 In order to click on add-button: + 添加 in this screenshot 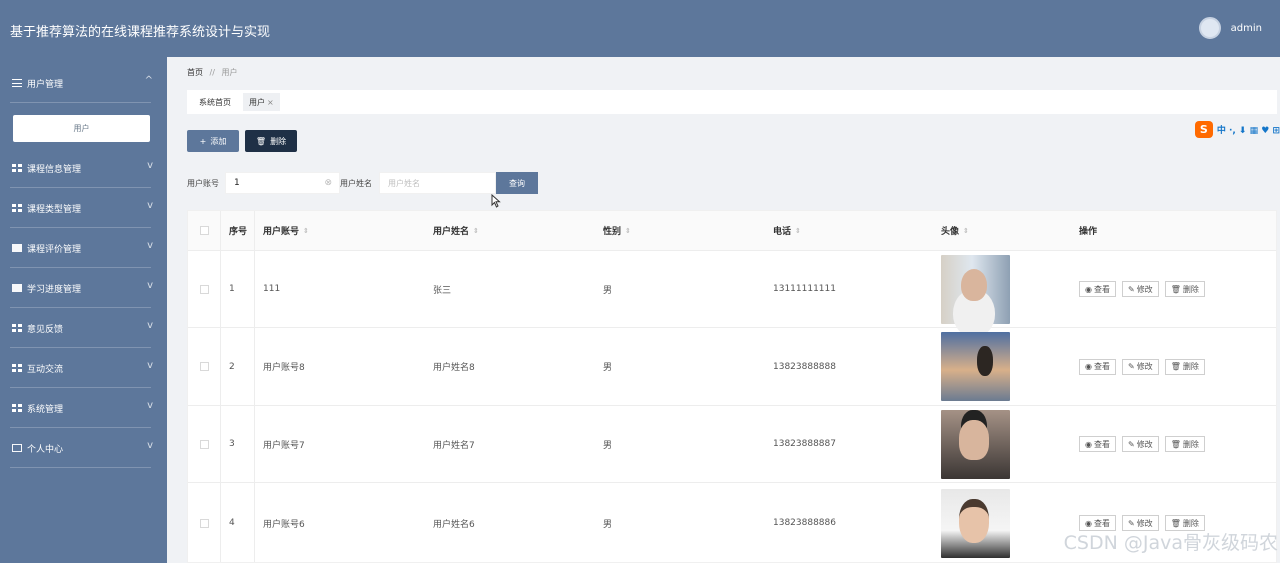, I will do `click(213, 141)`.